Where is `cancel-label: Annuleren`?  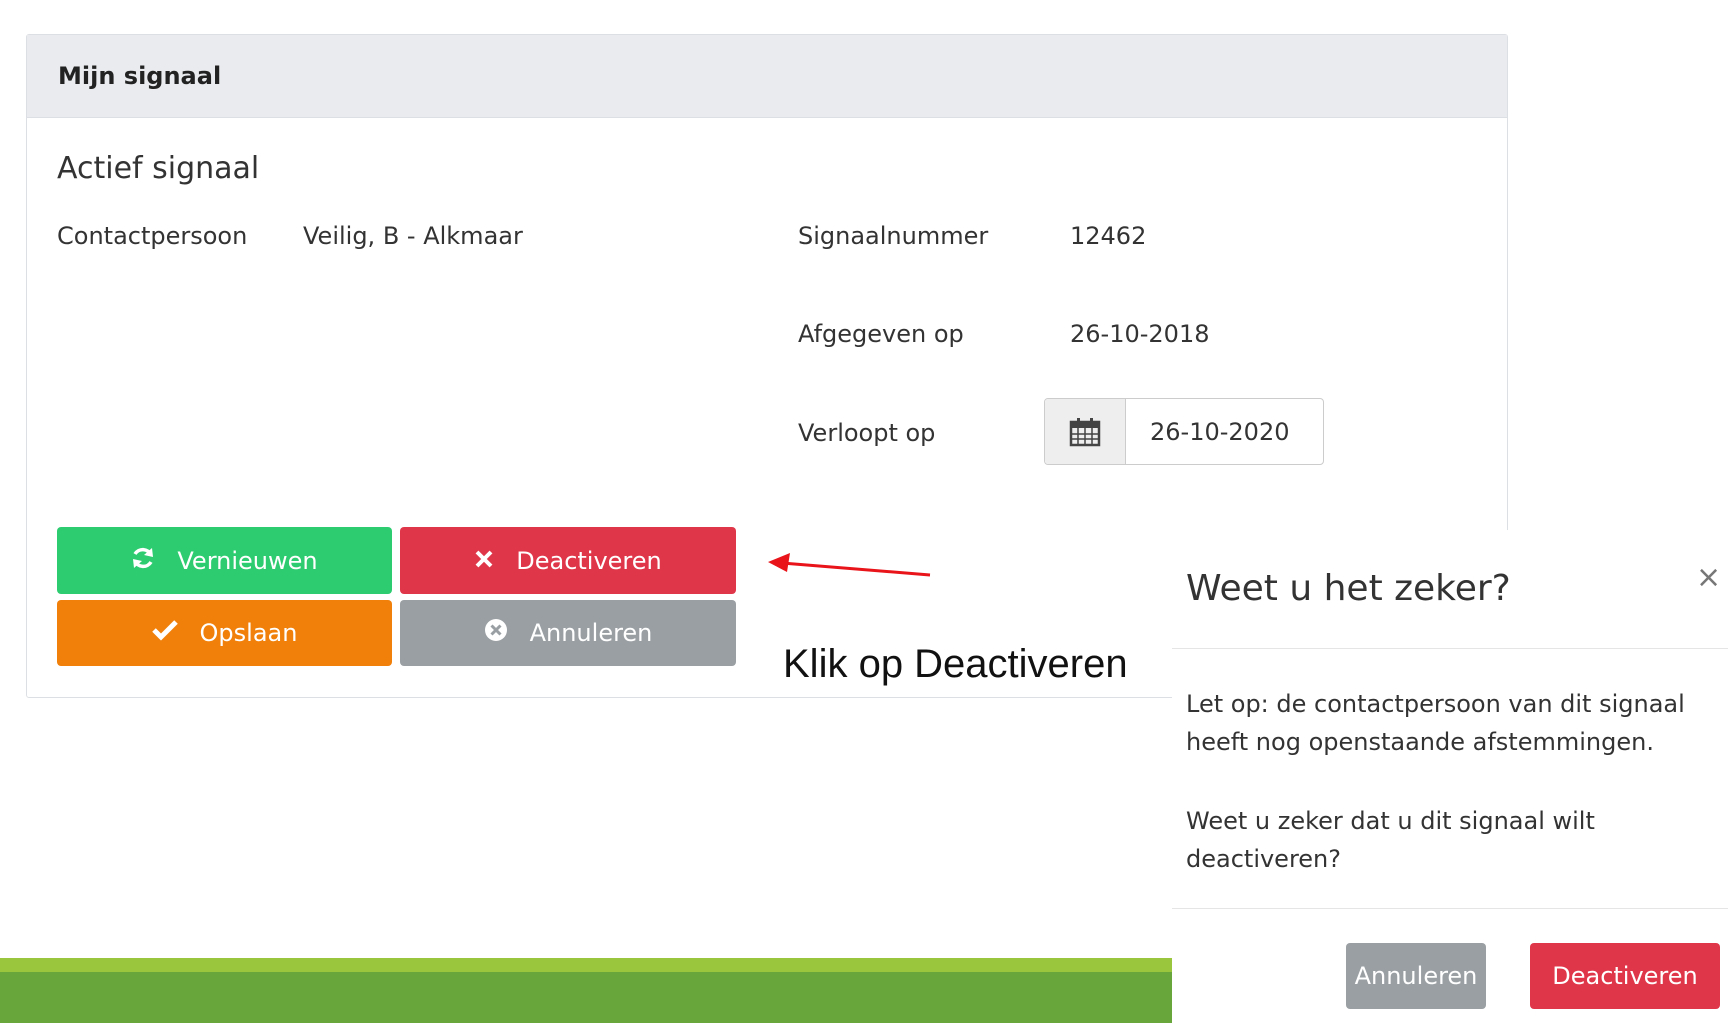
cancel-label: Annuleren is located at coordinates (591, 633).